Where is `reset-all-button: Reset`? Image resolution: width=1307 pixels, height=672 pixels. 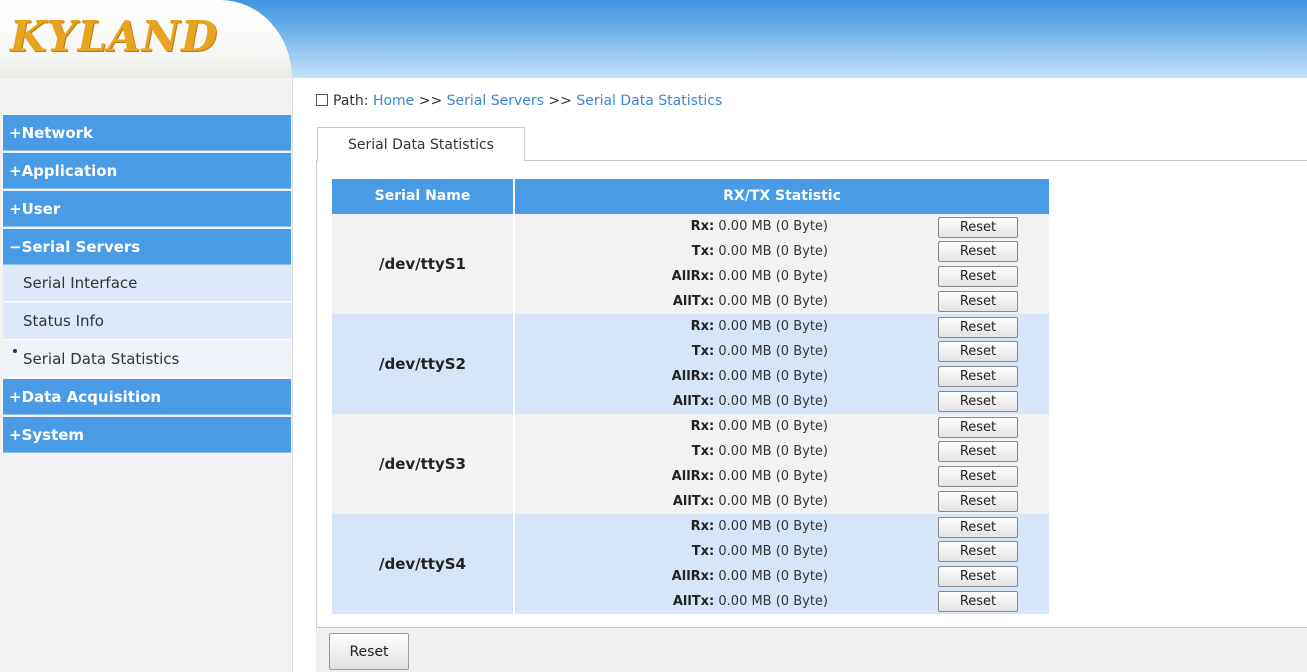 reset-all-button: Reset is located at coordinates (369, 651).